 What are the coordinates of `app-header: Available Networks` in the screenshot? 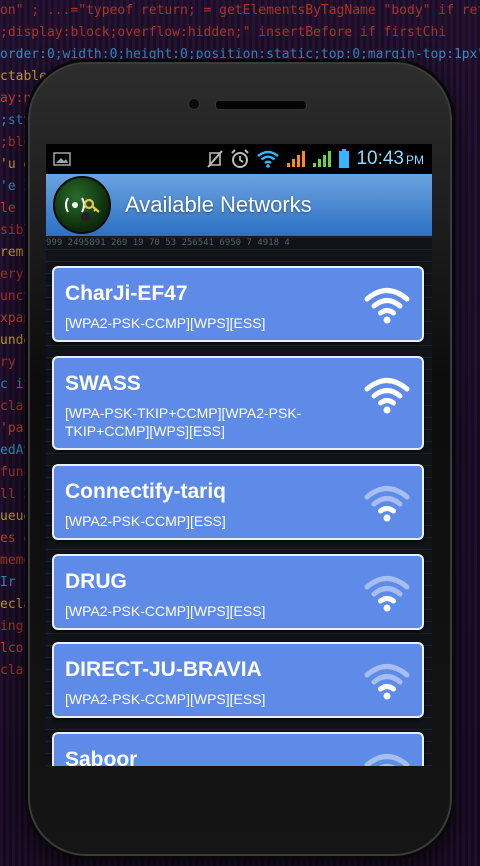 It's located at (239, 205).